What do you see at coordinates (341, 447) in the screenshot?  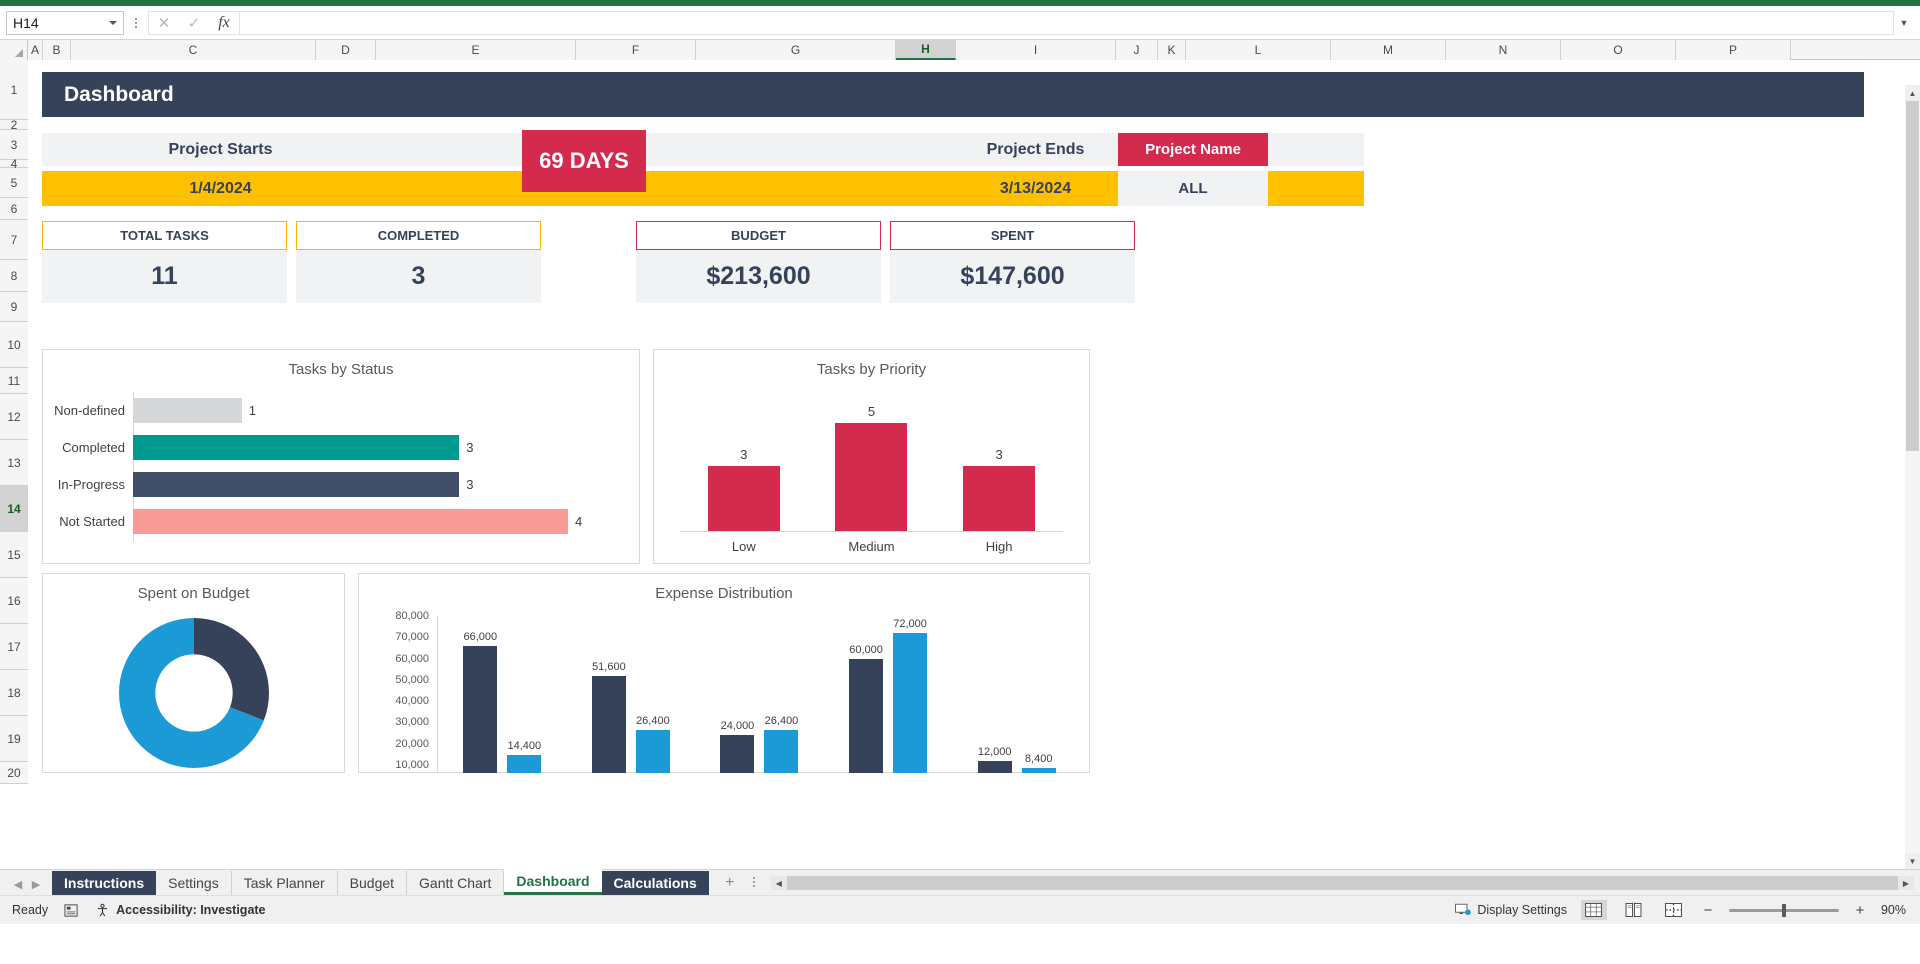 I see `status-bar-row: Completed 3` at bounding box center [341, 447].